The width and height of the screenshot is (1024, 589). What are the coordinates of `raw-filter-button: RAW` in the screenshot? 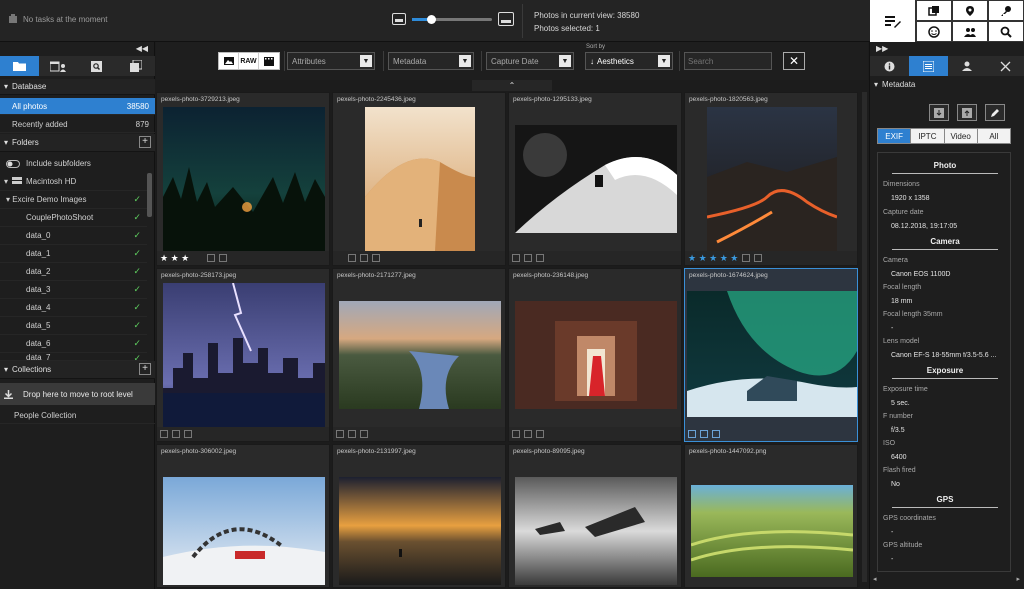 It's located at (249, 61).